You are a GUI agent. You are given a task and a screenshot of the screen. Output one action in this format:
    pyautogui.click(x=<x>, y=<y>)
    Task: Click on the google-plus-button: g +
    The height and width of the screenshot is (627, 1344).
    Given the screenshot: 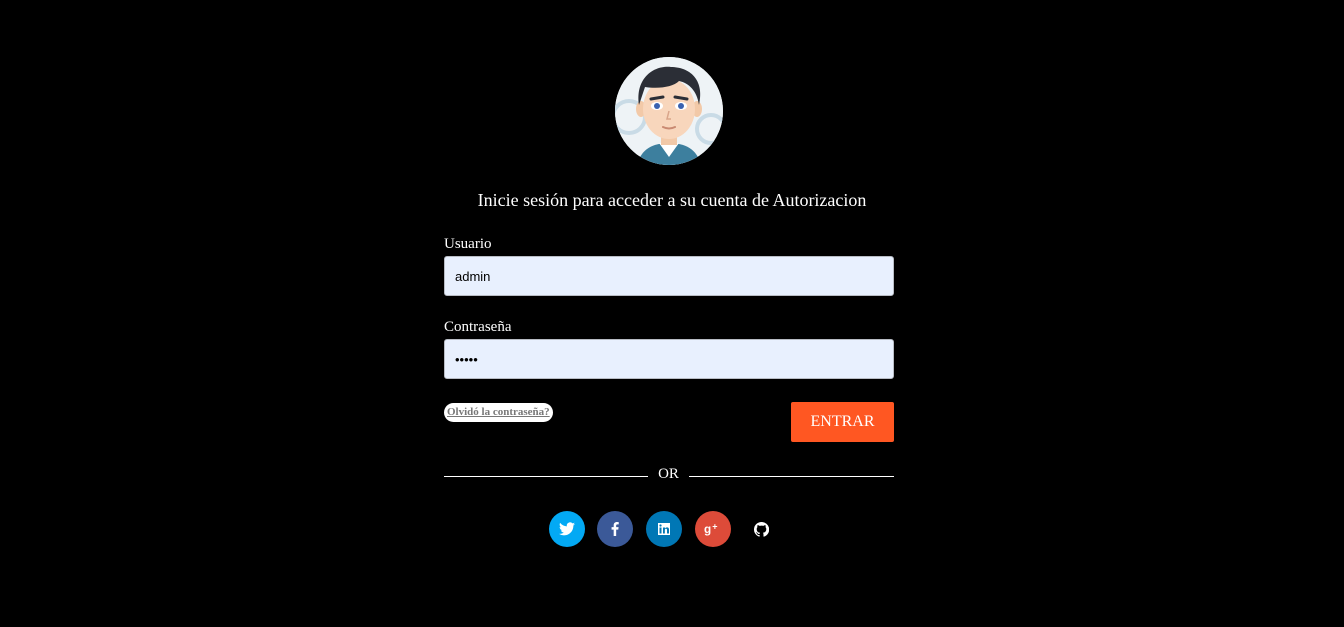 What is the action you would take?
    pyautogui.click(x=713, y=529)
    